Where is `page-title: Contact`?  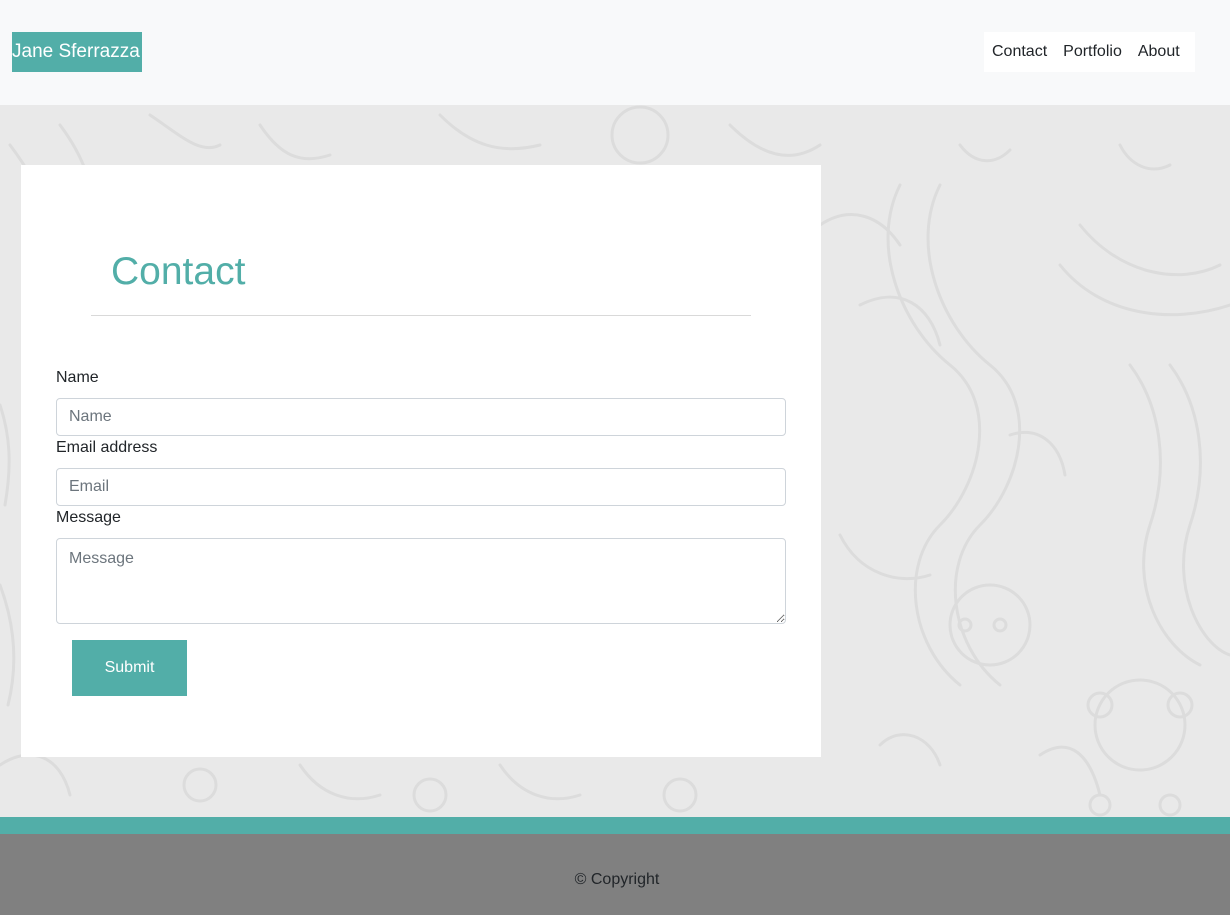
page-title: Contact is located at coordinates (178, 271).